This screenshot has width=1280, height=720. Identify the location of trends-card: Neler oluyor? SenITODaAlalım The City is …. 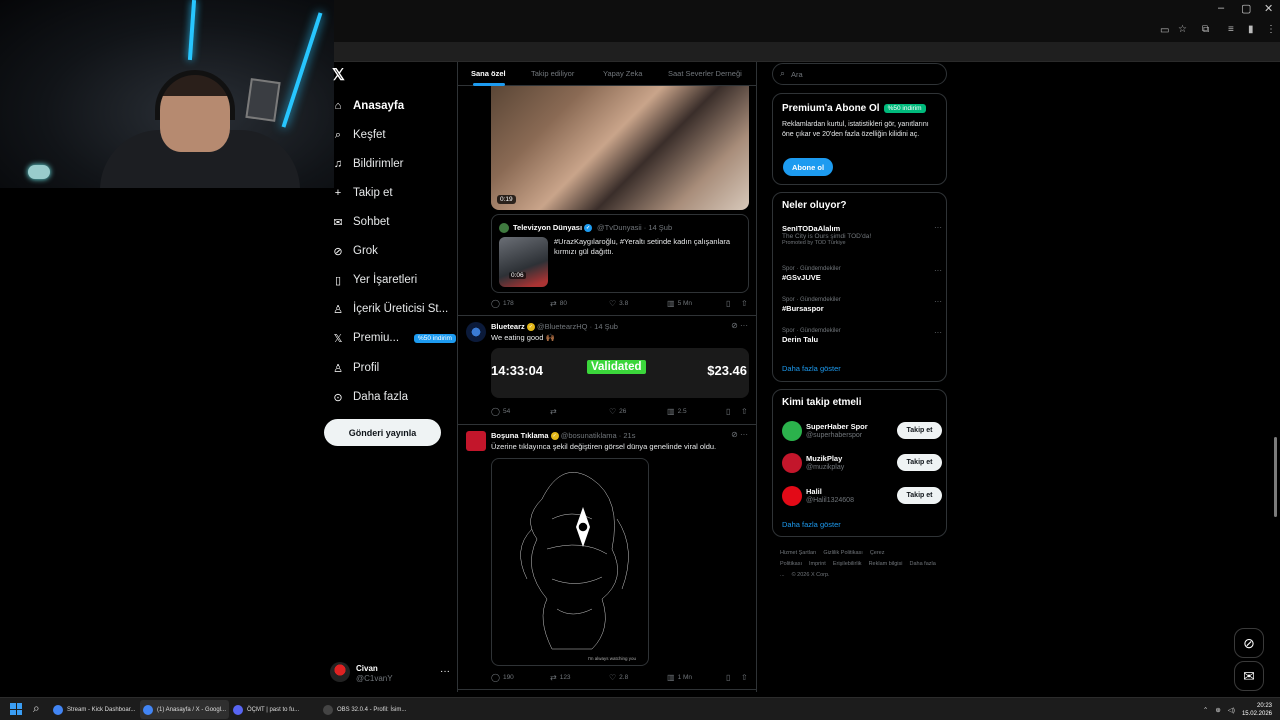
(859, 287).